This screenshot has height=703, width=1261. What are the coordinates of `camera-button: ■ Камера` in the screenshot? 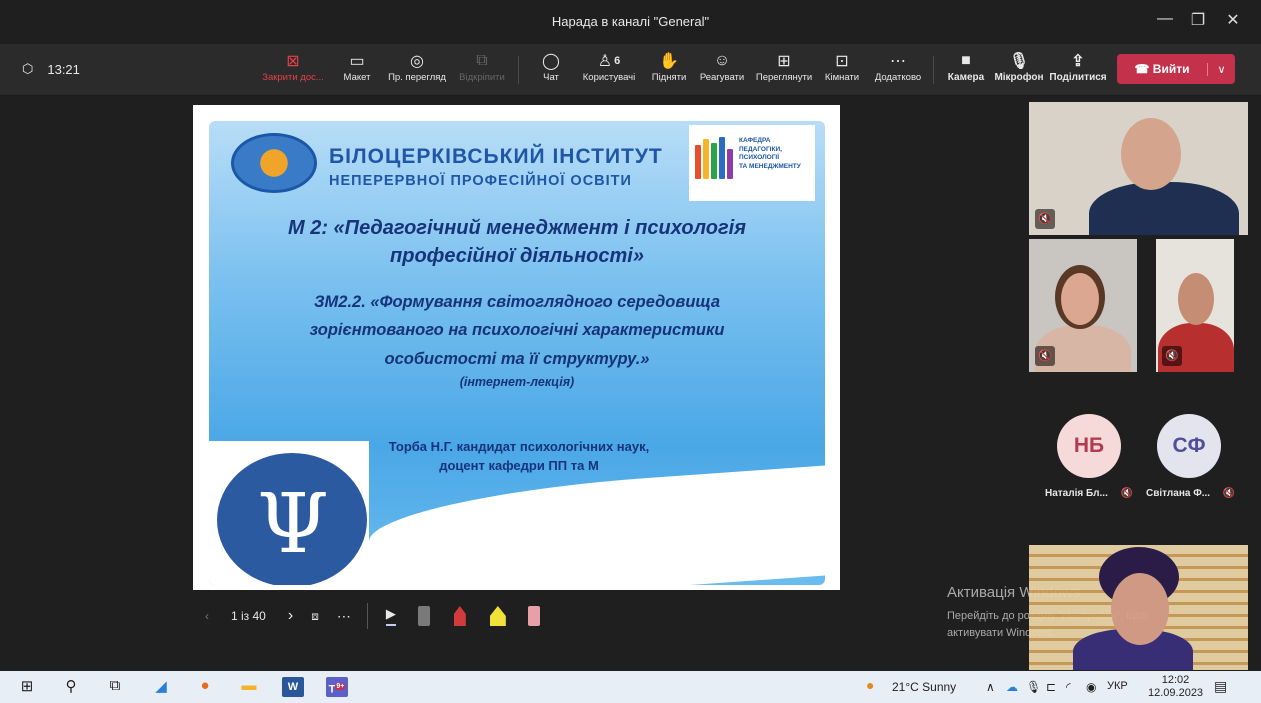 It's located at (966, 70).